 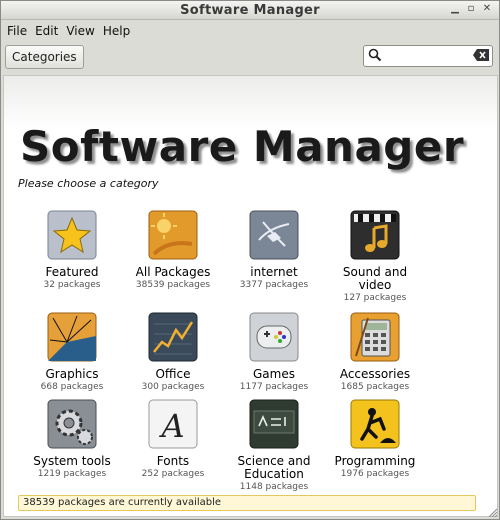 I want to click on font-icon: A, so click(x=173, y=424).